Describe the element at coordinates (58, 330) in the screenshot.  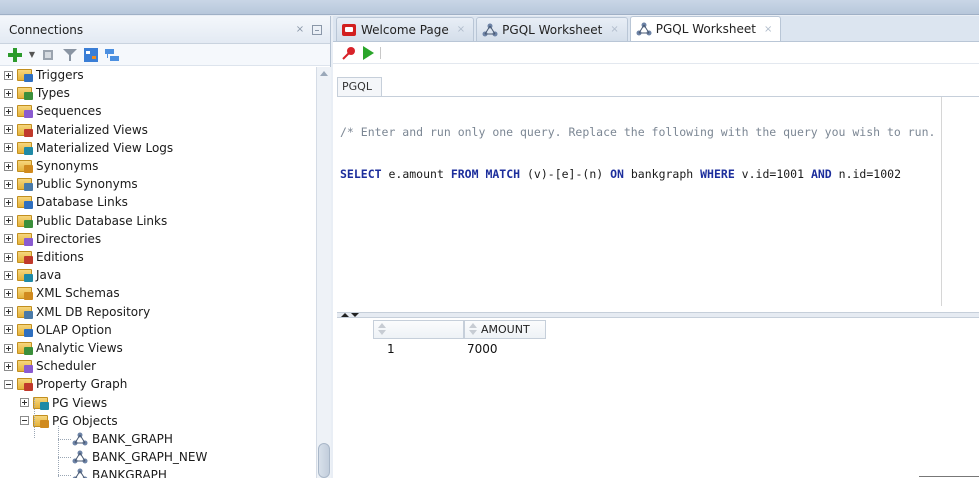
I see `tree-item: OLAP Option` at that location.